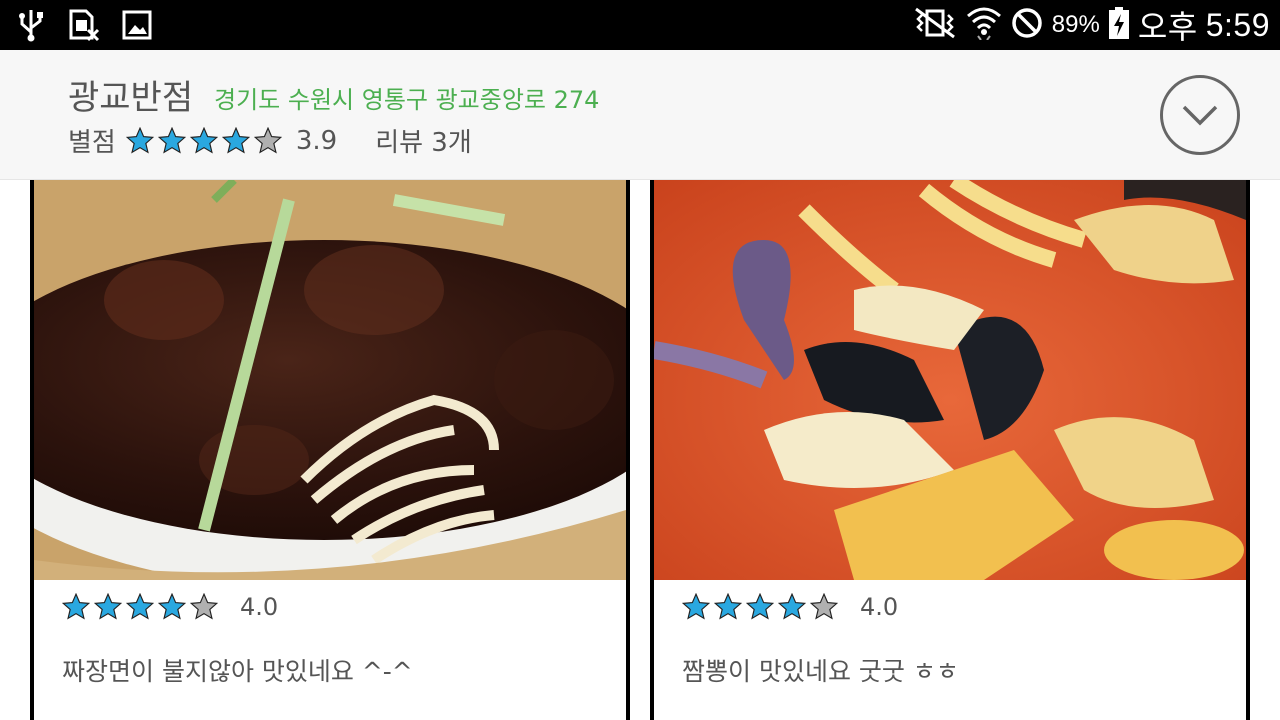  I want to click on do-not-disturb-icon, so click(1027, 25).